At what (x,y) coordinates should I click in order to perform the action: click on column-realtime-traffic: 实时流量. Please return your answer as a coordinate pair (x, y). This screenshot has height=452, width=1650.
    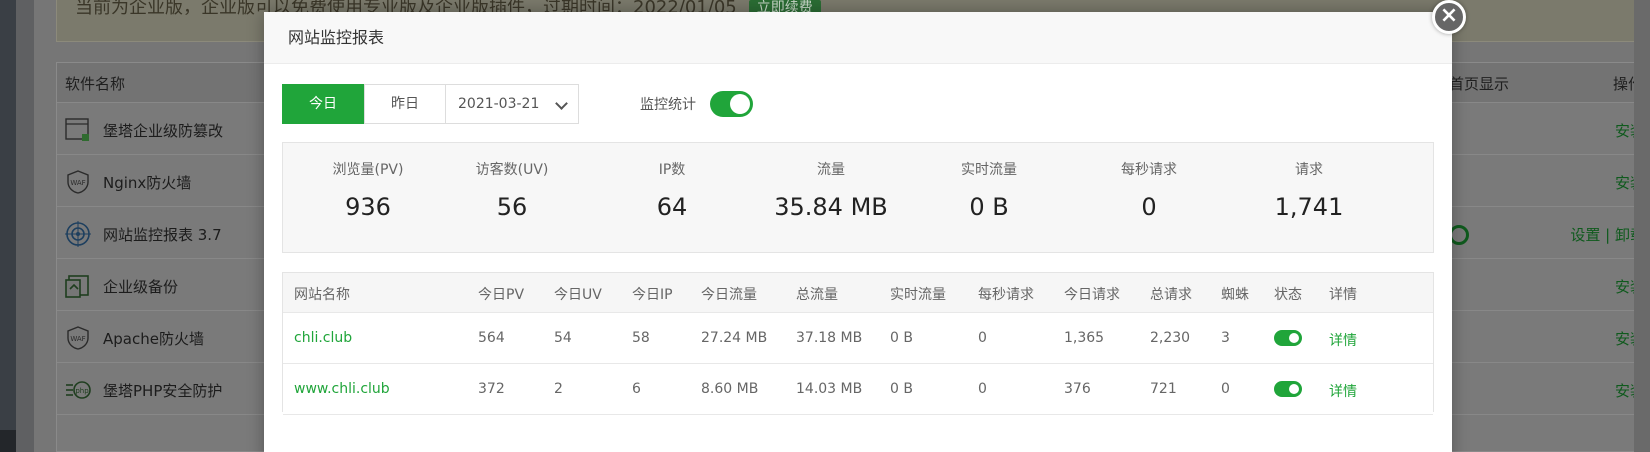
    Looking at the image, I should click on (918, 295).